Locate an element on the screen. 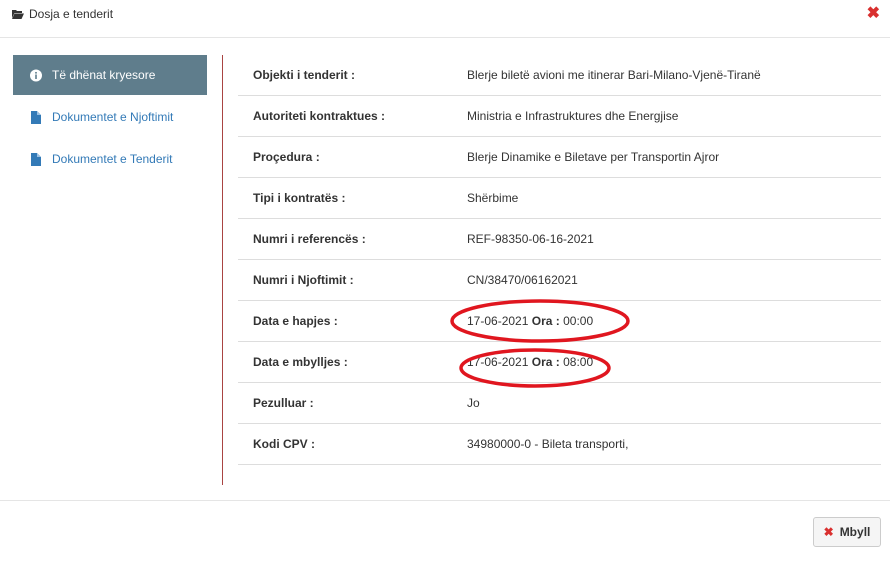 The image size is (890, 561). row-label: Autoriteti kontraktues : is located at coordinates (319, 116).